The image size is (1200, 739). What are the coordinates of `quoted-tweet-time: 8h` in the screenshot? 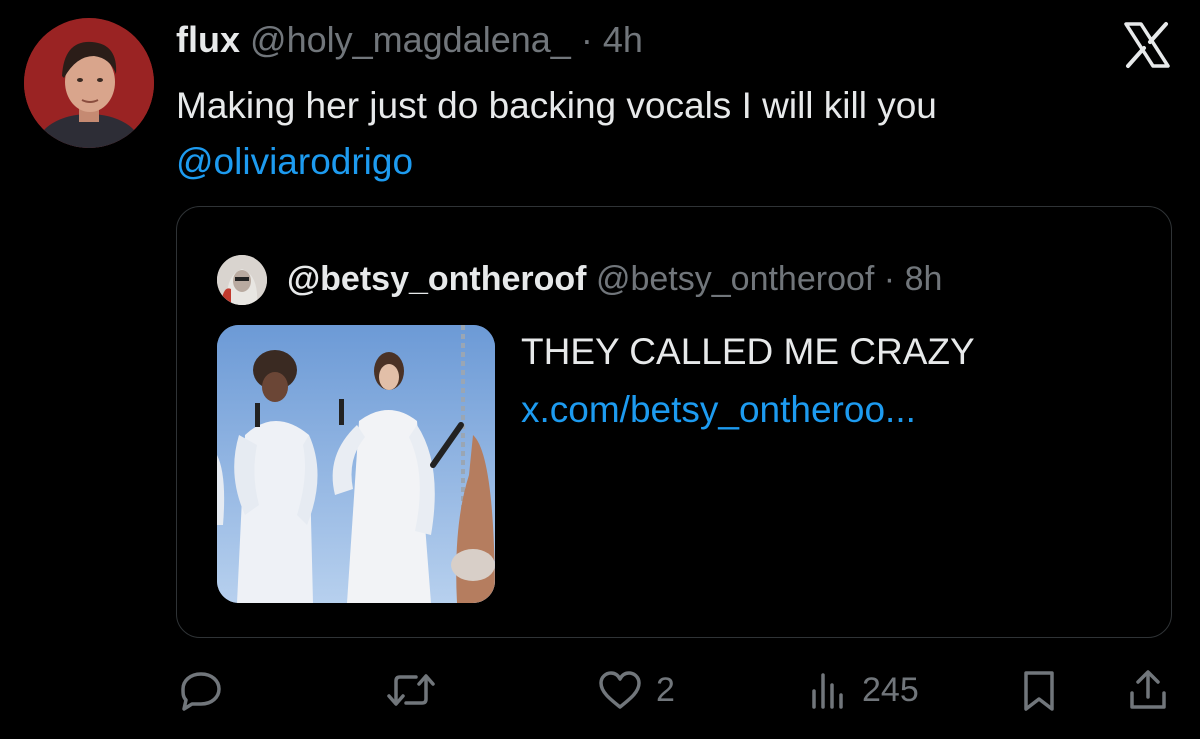 It's located at (924, 279).